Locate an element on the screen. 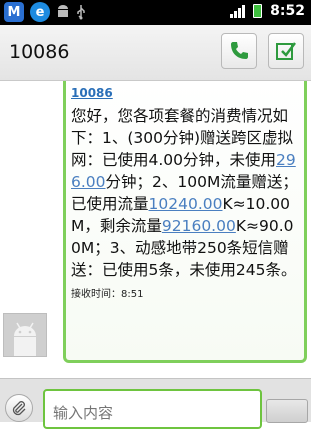 The height and width of the screenshot is (429, 320). usb-icon is located at coordinates (81, 12).